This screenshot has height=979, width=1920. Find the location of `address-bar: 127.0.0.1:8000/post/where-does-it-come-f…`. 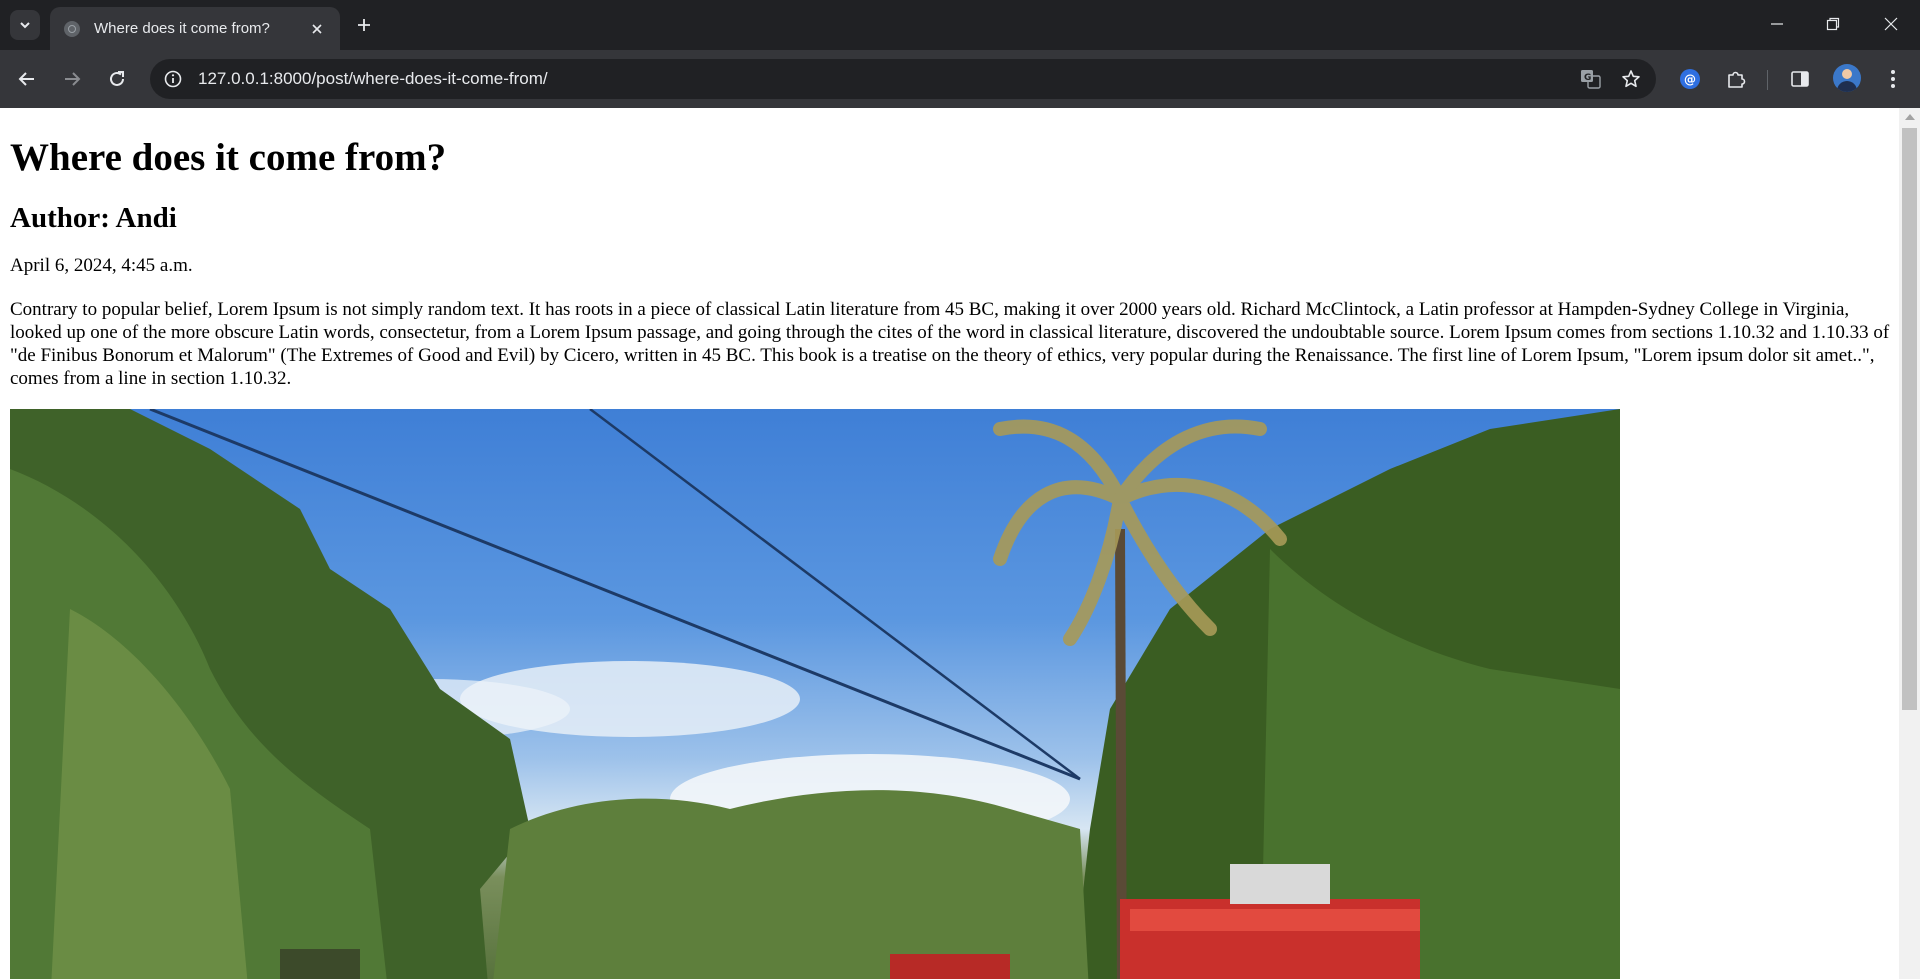

address-bar: 127.0.0.1:8000/post/where-does-it-come-f… is located at coordinates (903, 79).